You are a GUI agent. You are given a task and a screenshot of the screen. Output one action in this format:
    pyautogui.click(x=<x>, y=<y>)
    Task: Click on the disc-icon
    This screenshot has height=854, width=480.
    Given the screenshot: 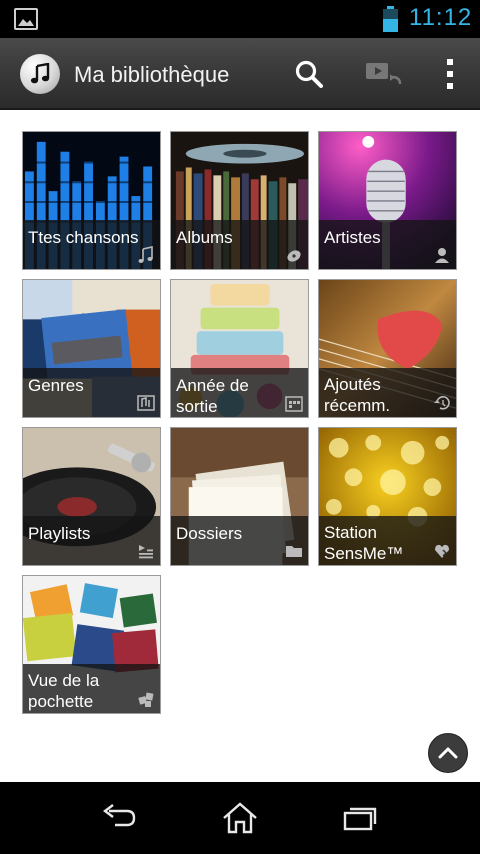 What is the action you would take?
    pyautogui.click(x=294, y=256)
    